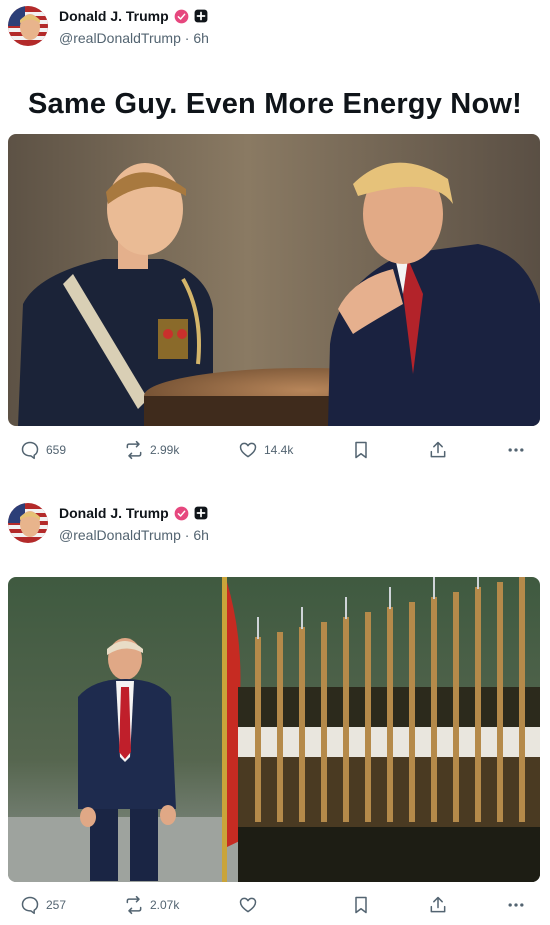 The width and height of the screenshot is (550, 925). I want to click on like-button: 14.4k, so click(265, 450).